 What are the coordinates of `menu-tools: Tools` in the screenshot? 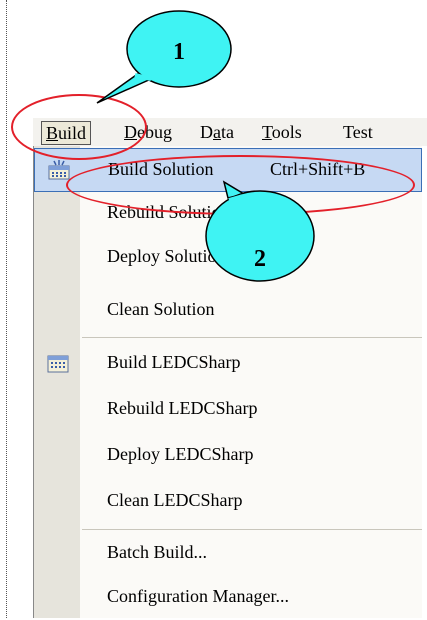 It's located at (282, 132).